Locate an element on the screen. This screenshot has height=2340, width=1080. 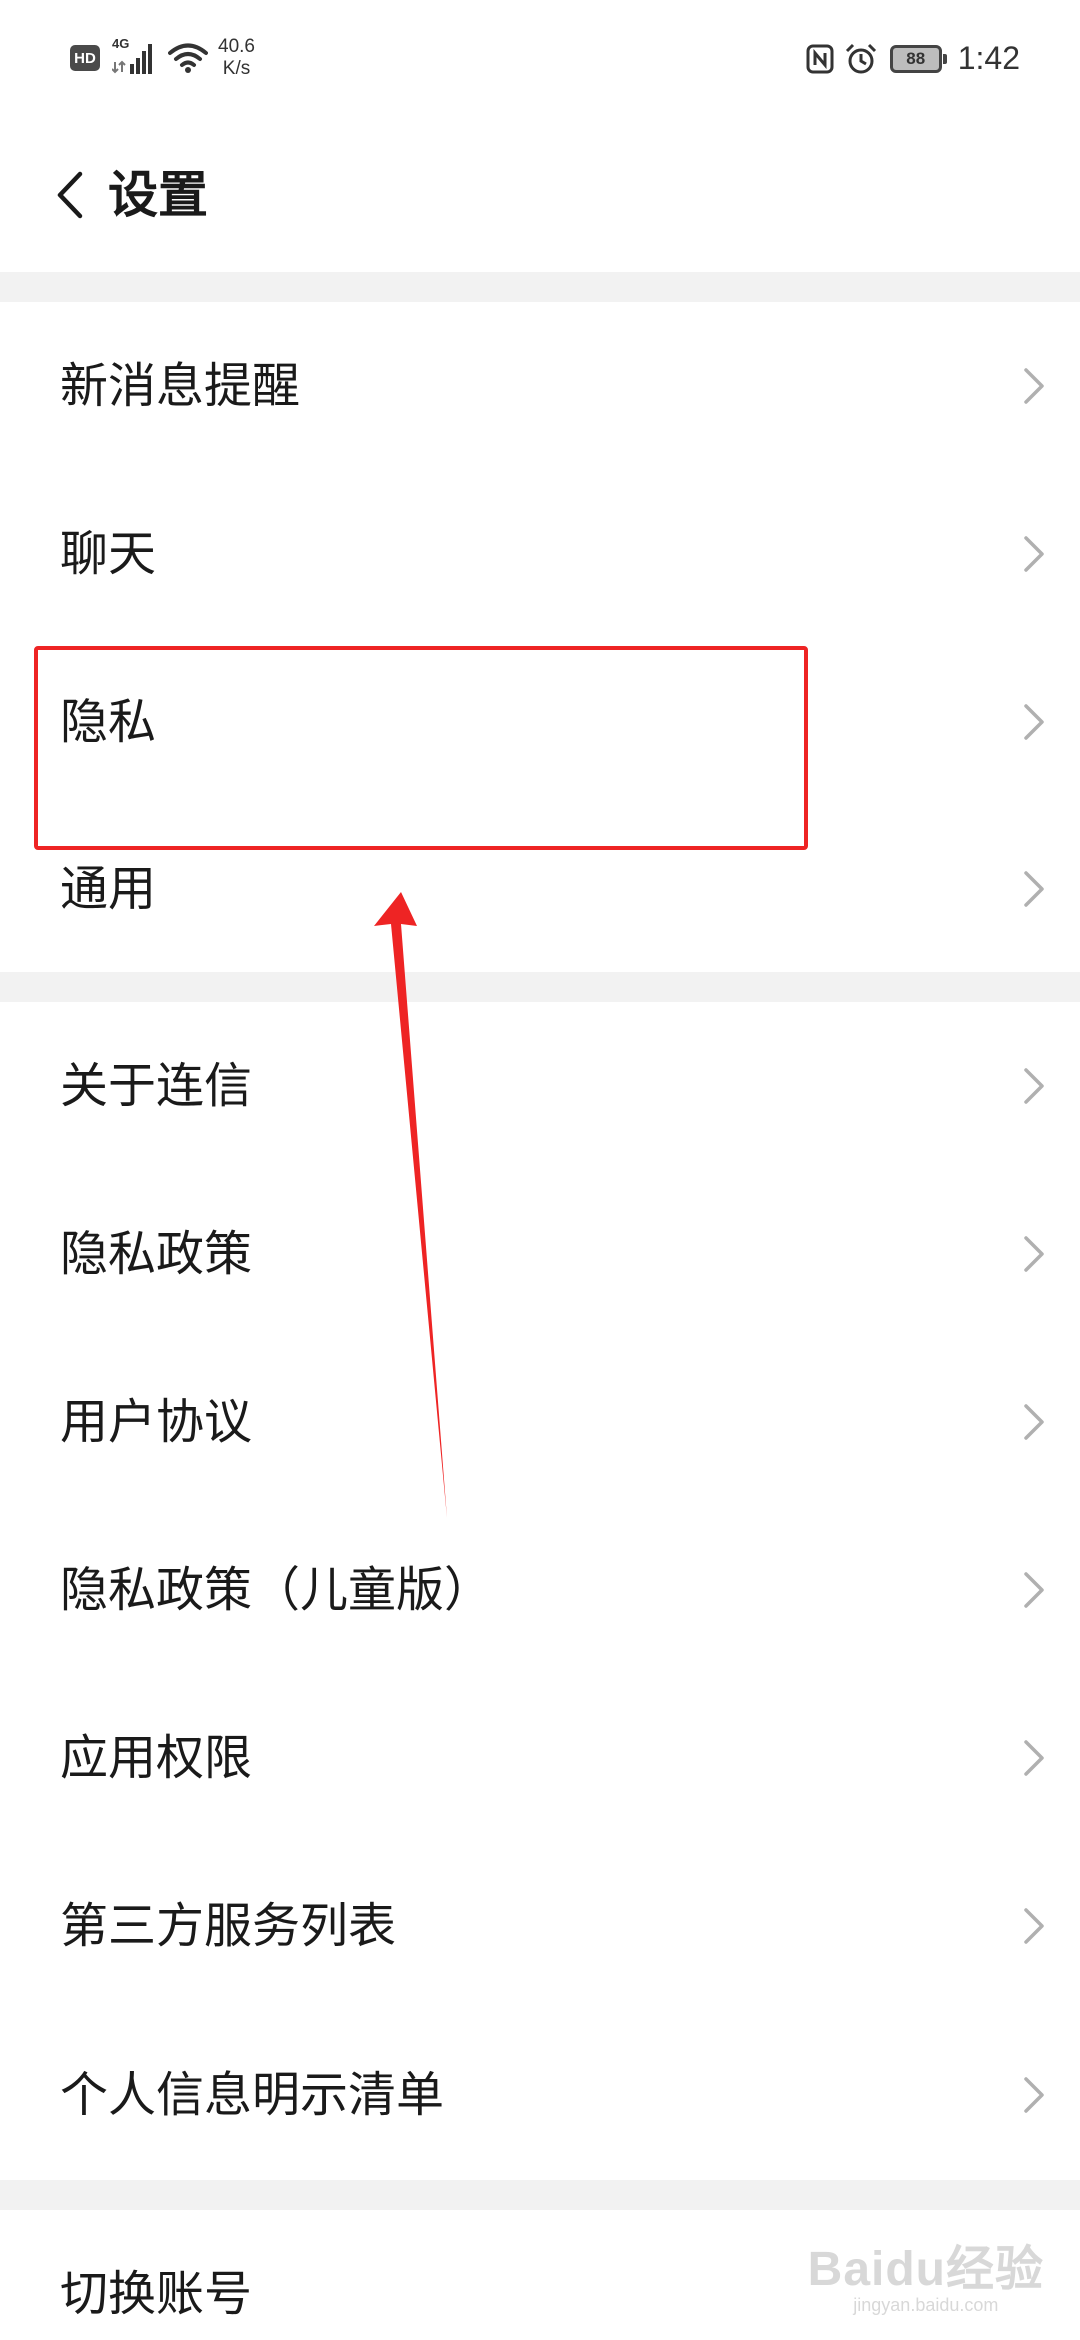
battery-icon: 88 is located at coordinates (918, 58).